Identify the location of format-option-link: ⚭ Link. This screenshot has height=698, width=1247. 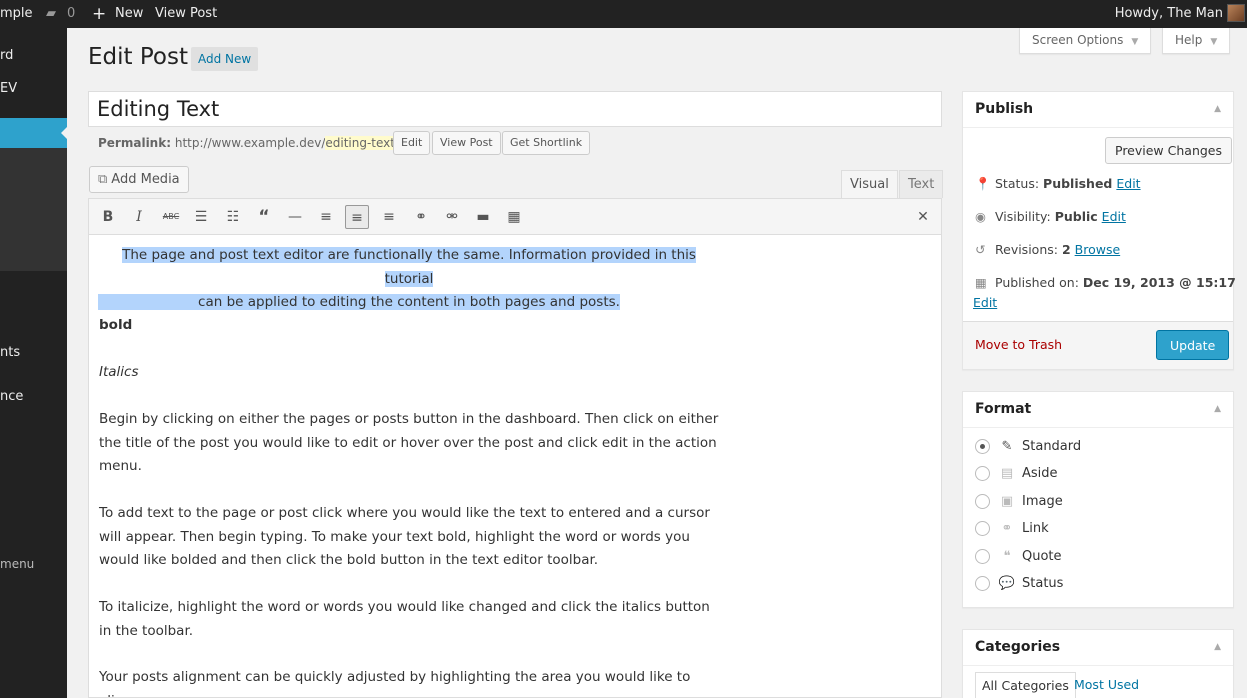
(1012, 529).